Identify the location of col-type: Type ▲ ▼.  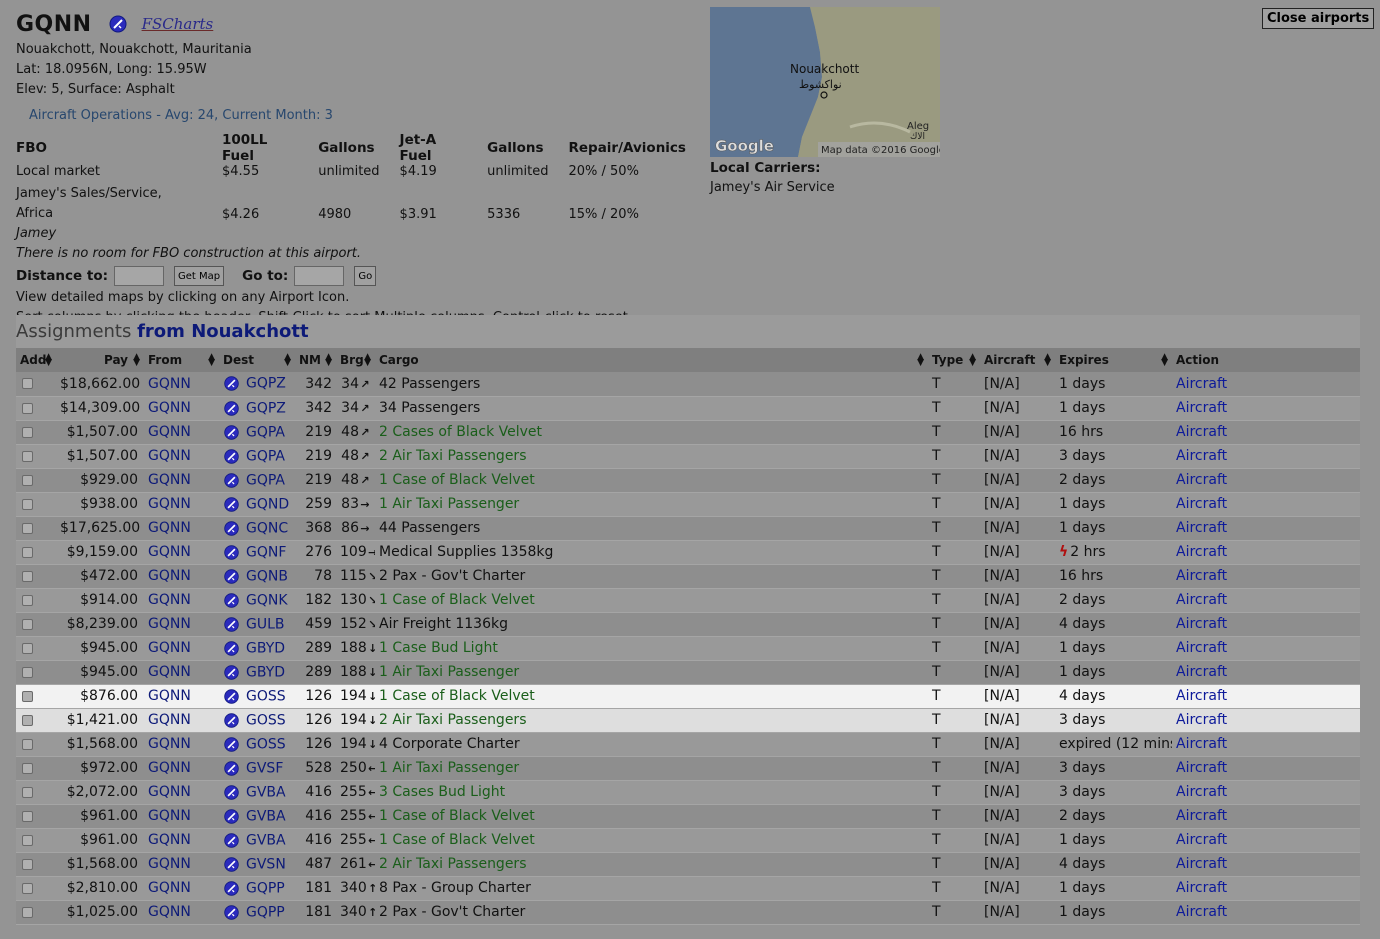
(954, 360).